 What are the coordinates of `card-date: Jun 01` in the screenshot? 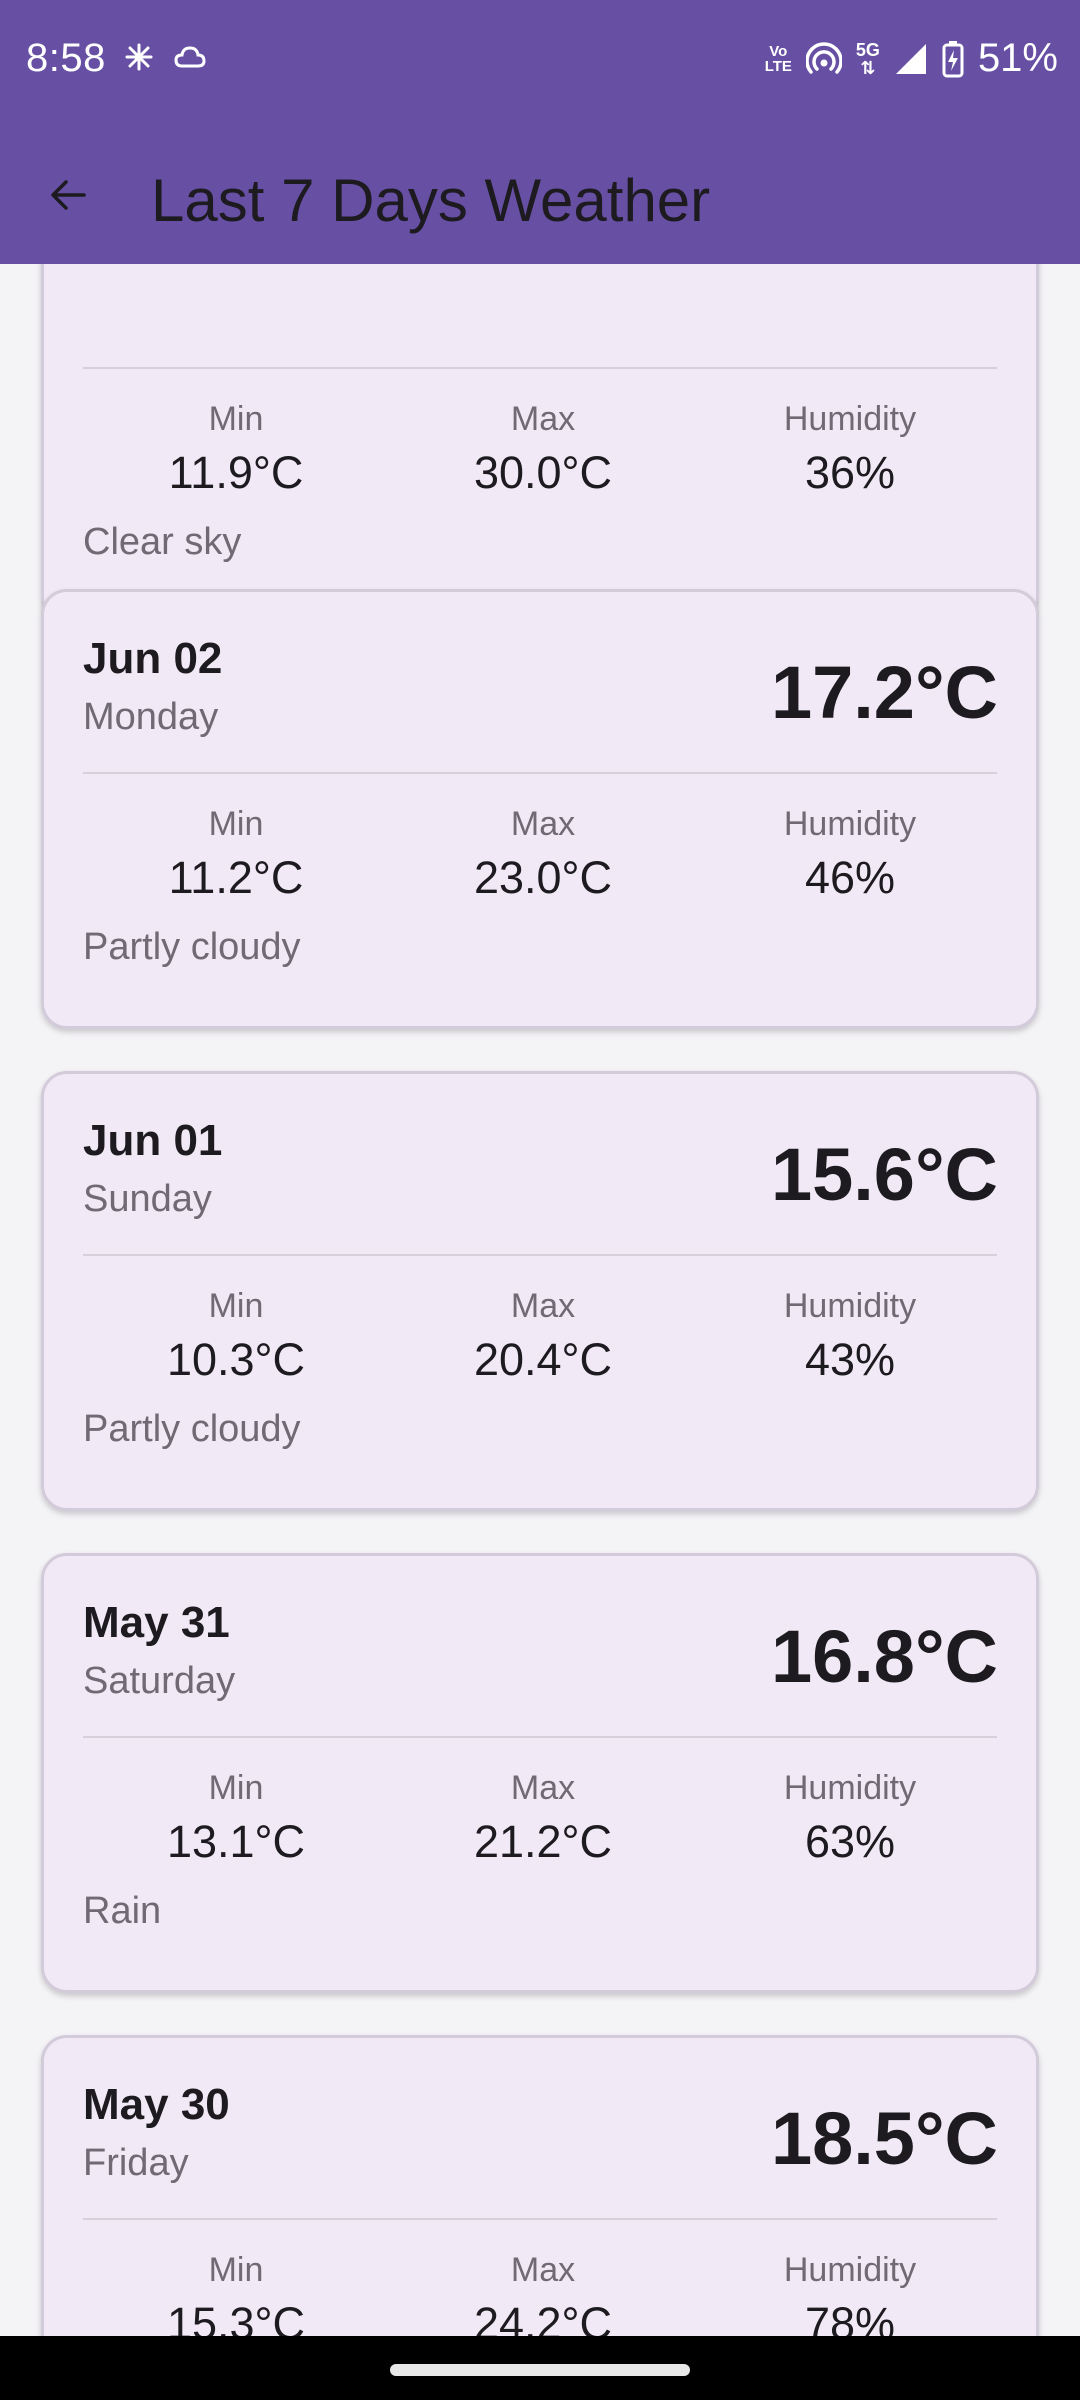 It's located at (153, 1140).